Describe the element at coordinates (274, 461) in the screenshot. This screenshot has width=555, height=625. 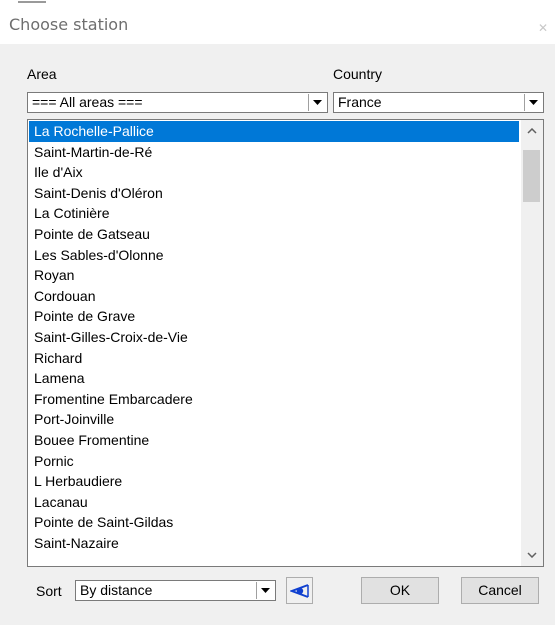
I see `station-list-item: Pornic` at that location.